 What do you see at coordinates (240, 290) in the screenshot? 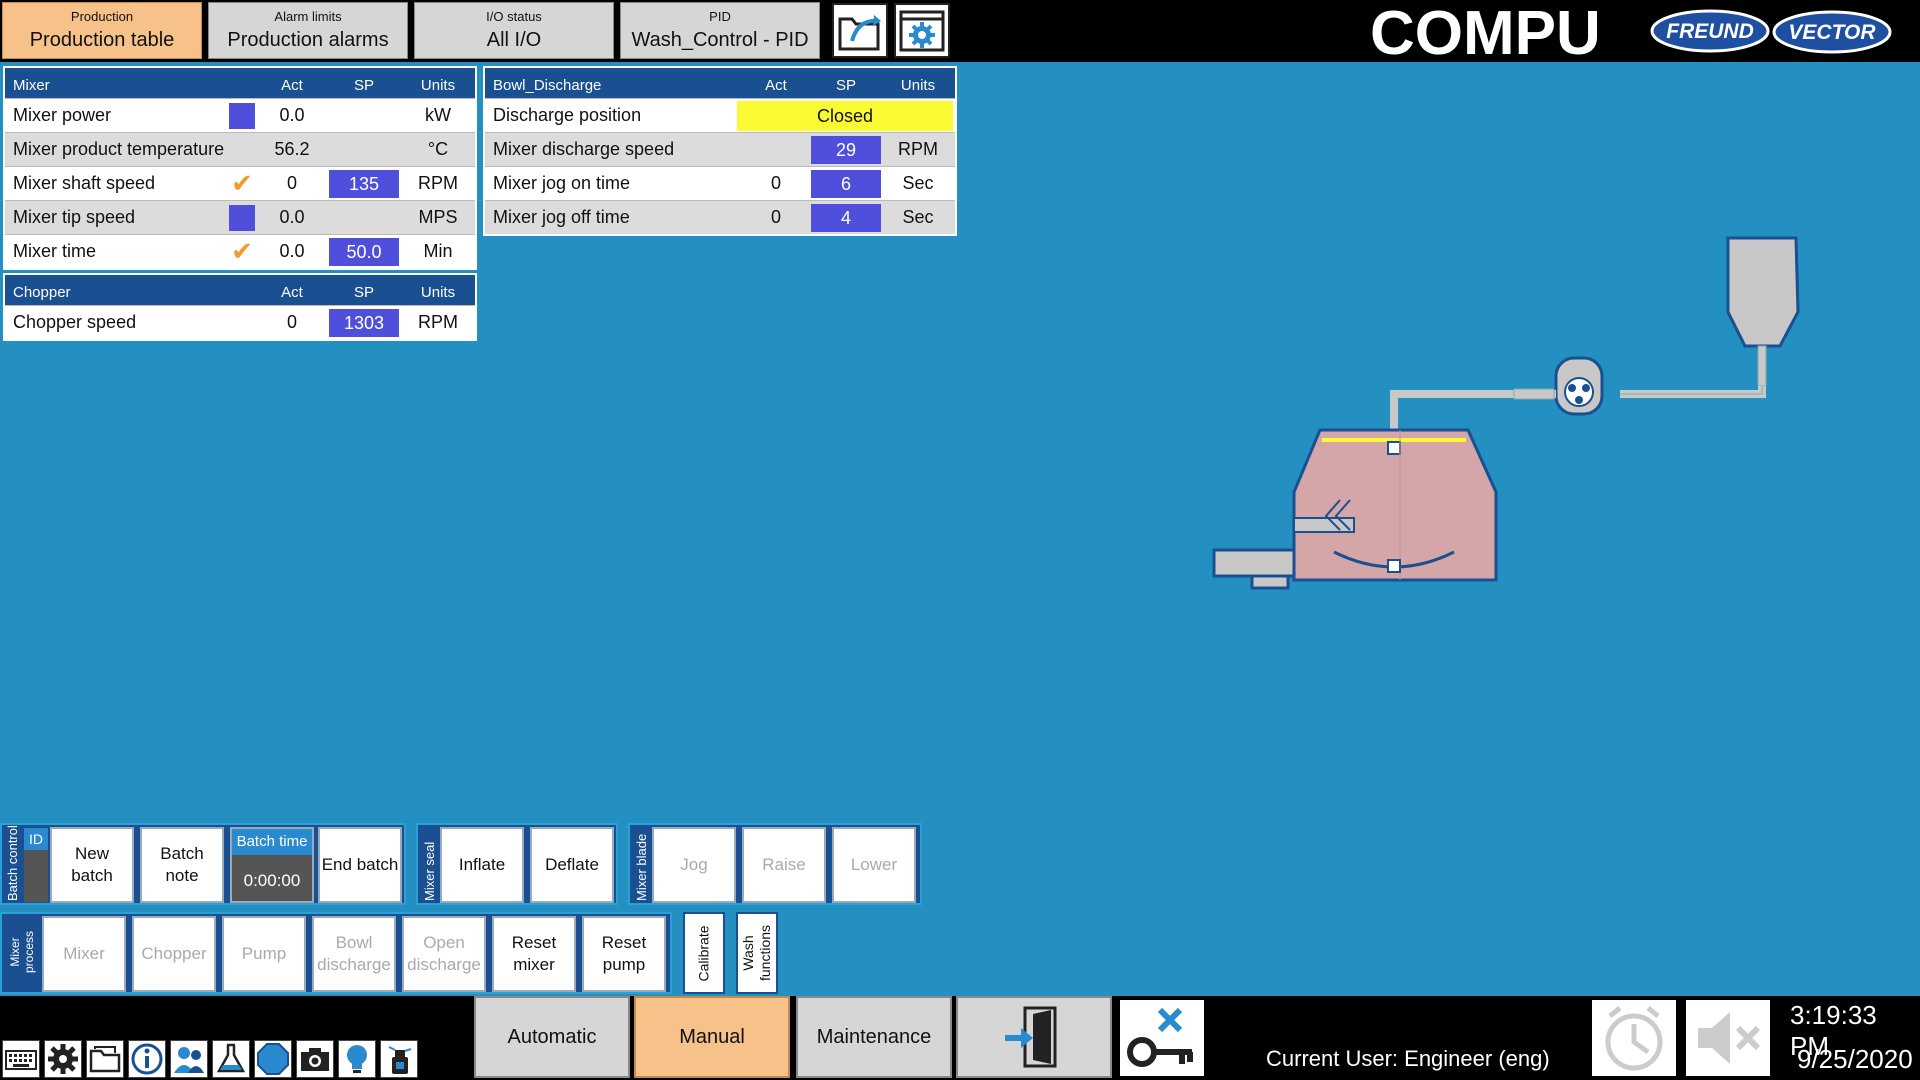
I see `table-header: Chopper Act SP Units` at bounding box center [240, 290].